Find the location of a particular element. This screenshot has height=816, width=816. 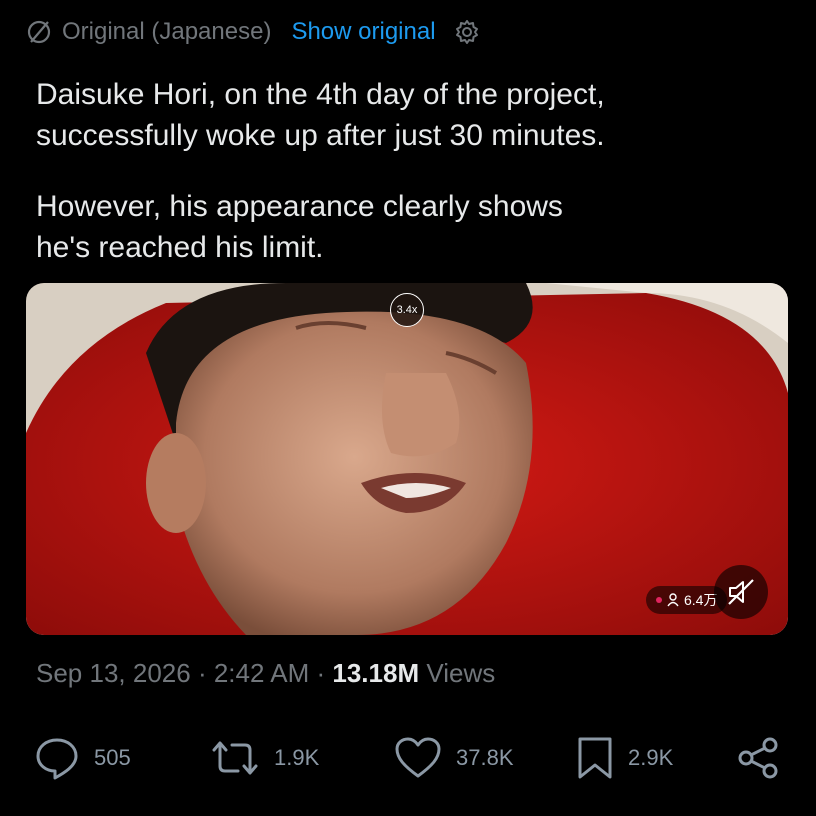

bookmark-count: 2.9K is located at coordinates (651, 757).